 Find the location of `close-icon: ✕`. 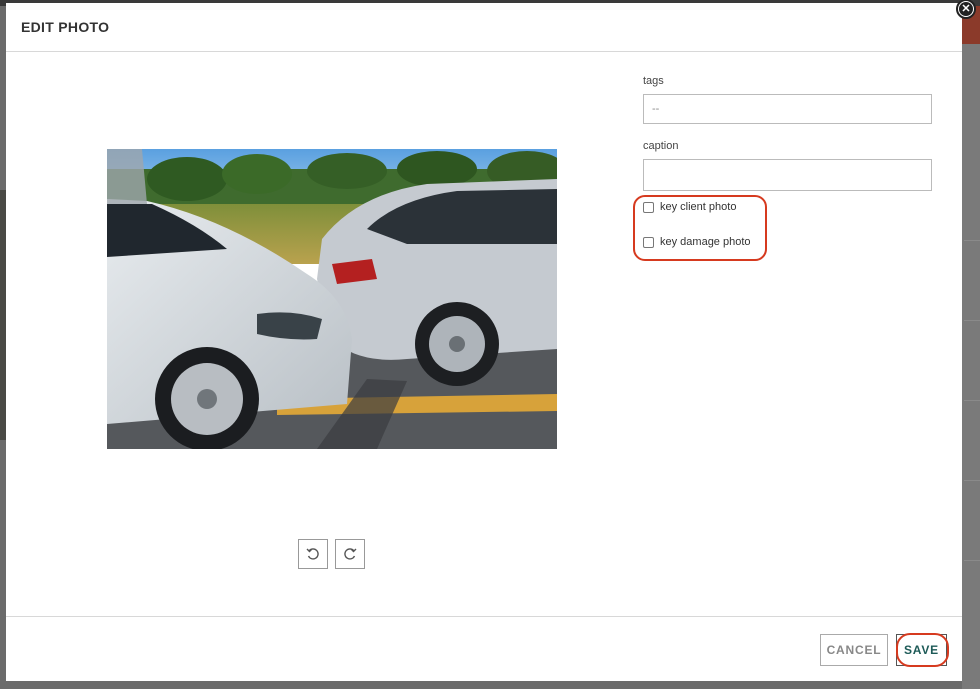

close-icon: ✕ is located at coordinates (966, 9).